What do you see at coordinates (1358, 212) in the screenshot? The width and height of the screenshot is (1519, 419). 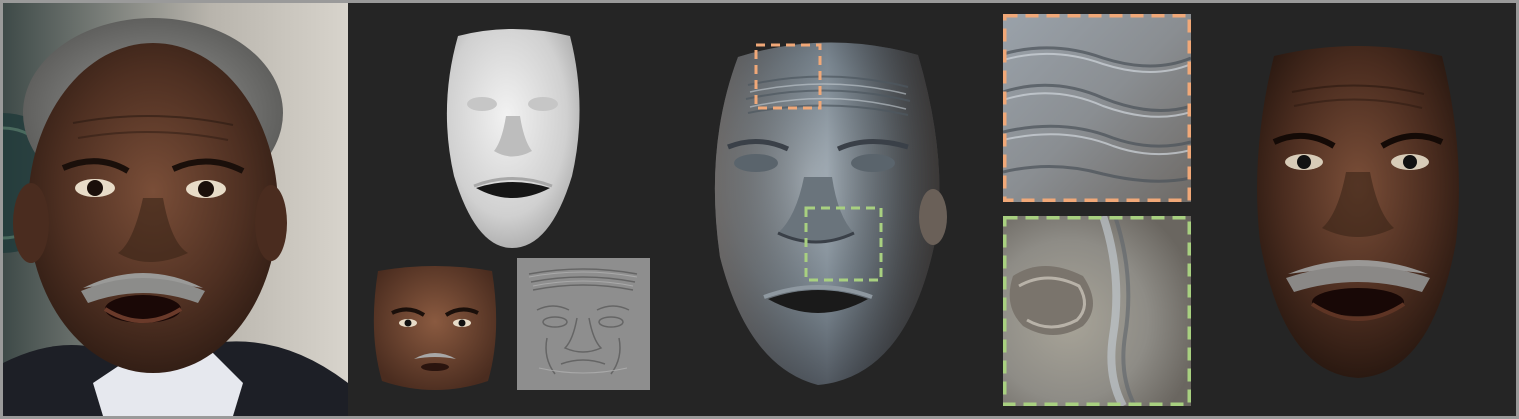 I see `final-render` at bounding box center [1358, 212].